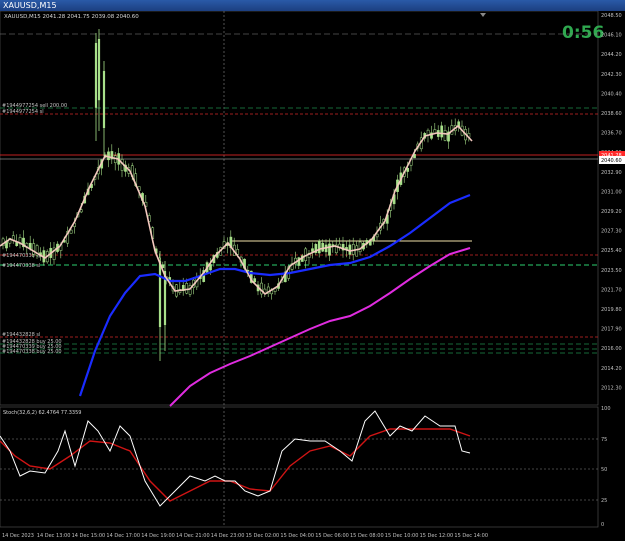 The image size is (625, 541). Describe the element at coordinates (602, 525) in the screenshot. I see `stoch-axis-label: 0` at that location.